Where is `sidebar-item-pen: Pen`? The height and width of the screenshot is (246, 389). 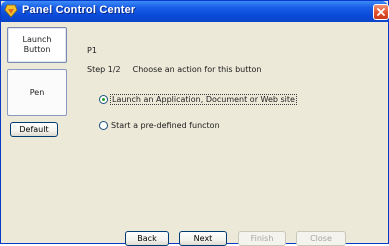
sidebar-item-pen: Pen is located at coordinates (37, 92).